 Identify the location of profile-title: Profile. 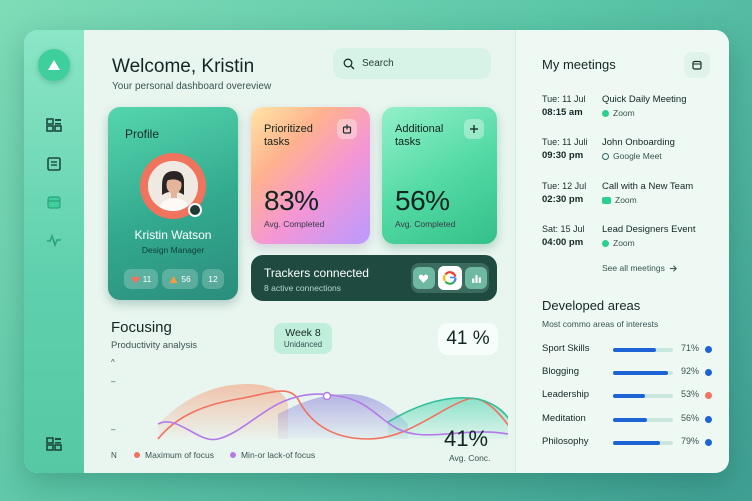
(142, 134).